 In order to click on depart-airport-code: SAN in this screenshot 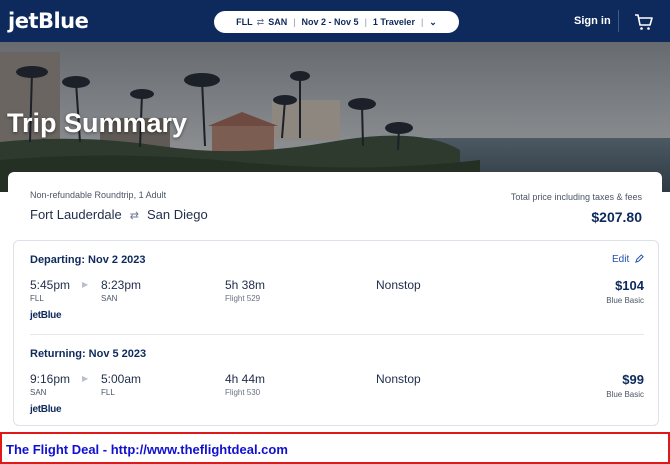, I will do `click(38, 392)`.